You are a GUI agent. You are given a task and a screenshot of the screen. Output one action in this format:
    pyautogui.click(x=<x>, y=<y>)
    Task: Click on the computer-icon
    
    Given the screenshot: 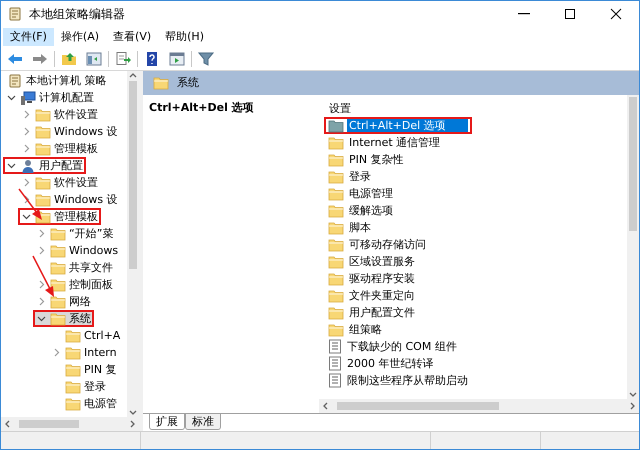 What is the action you would take?
    pyautogui.click(x=28, y=98)
    